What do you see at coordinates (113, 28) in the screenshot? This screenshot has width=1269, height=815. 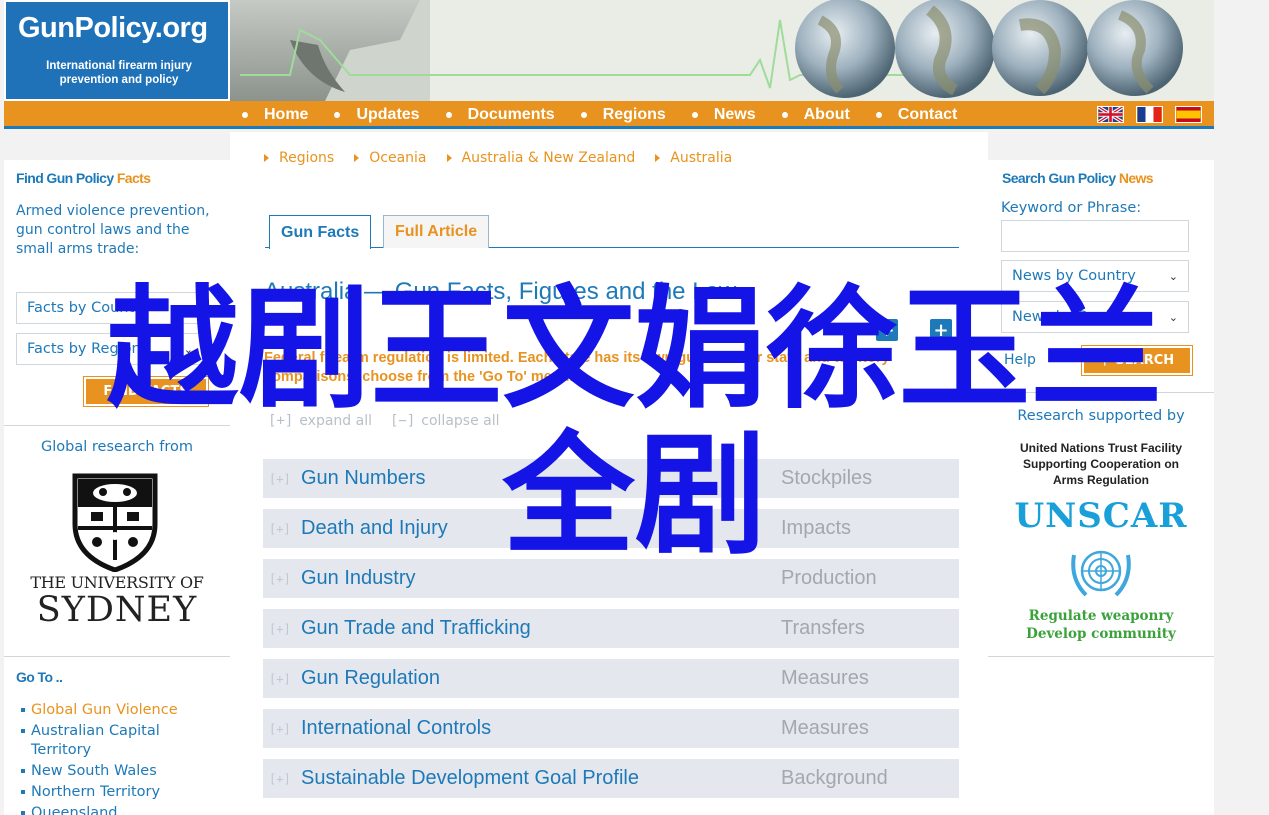 I see `logo-title: GunPolicy.org` at bounding box center [113, 28].